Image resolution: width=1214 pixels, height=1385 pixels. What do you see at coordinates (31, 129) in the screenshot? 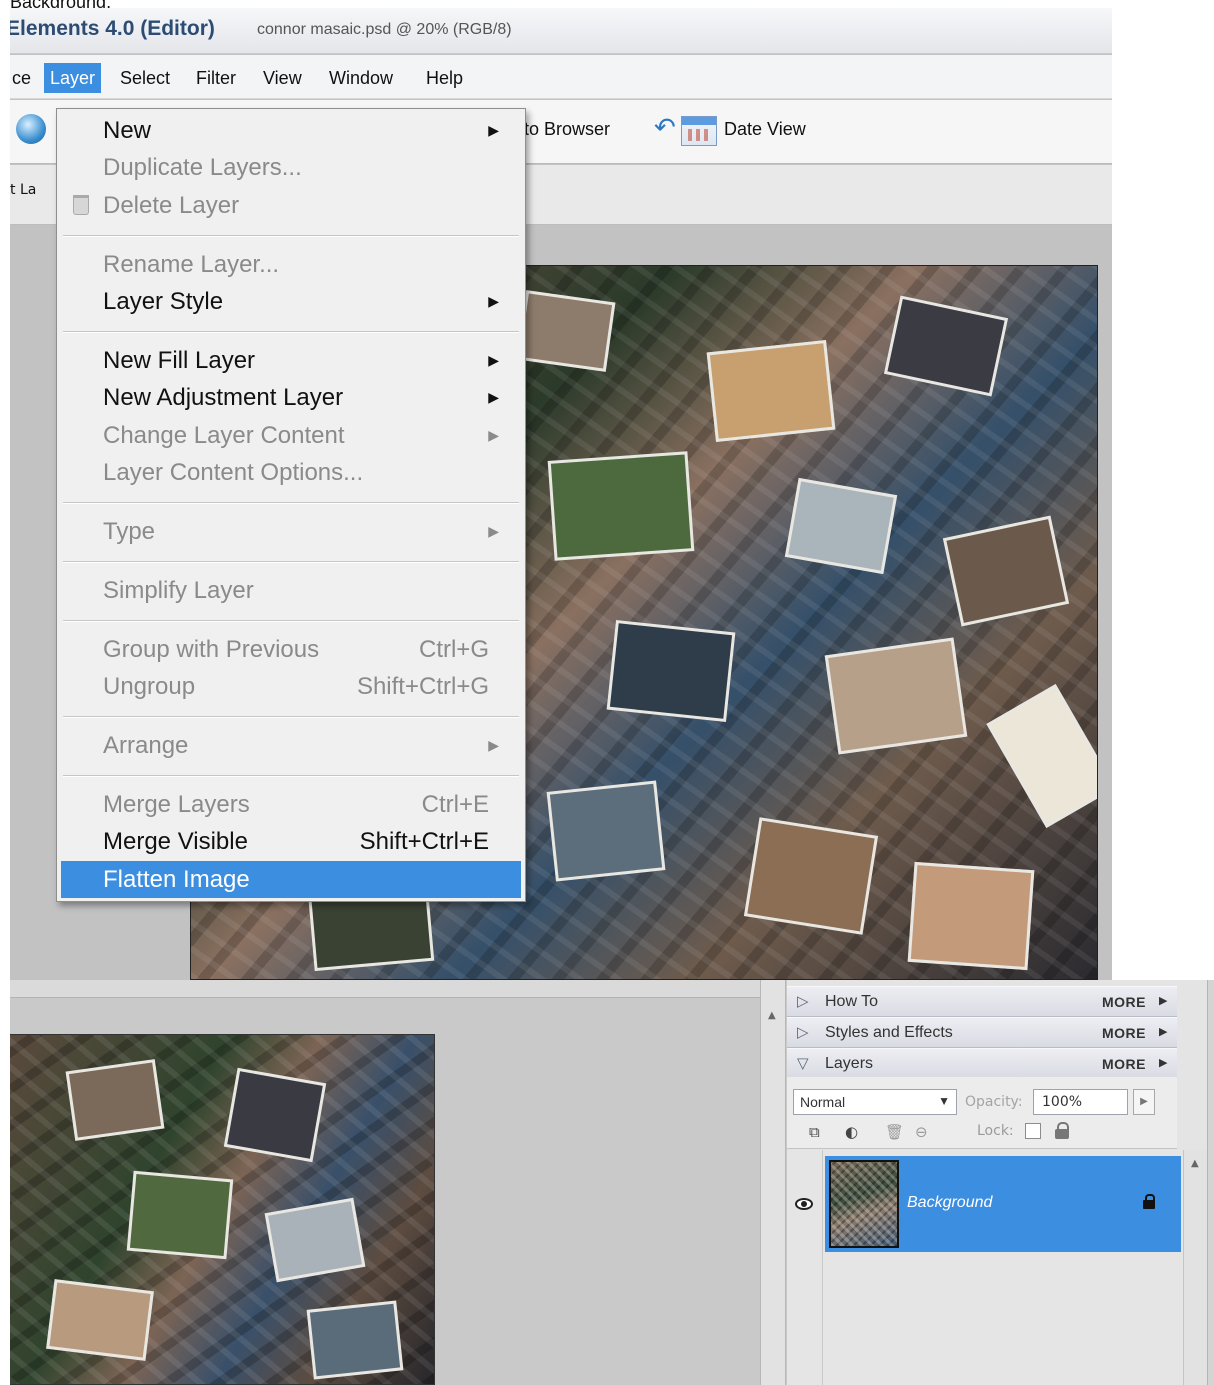
I see `globe-icon` at bounding box center [31, 129].